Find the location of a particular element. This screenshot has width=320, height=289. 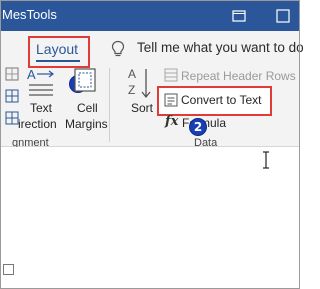

group-separator is located at coordinates (109, 105).